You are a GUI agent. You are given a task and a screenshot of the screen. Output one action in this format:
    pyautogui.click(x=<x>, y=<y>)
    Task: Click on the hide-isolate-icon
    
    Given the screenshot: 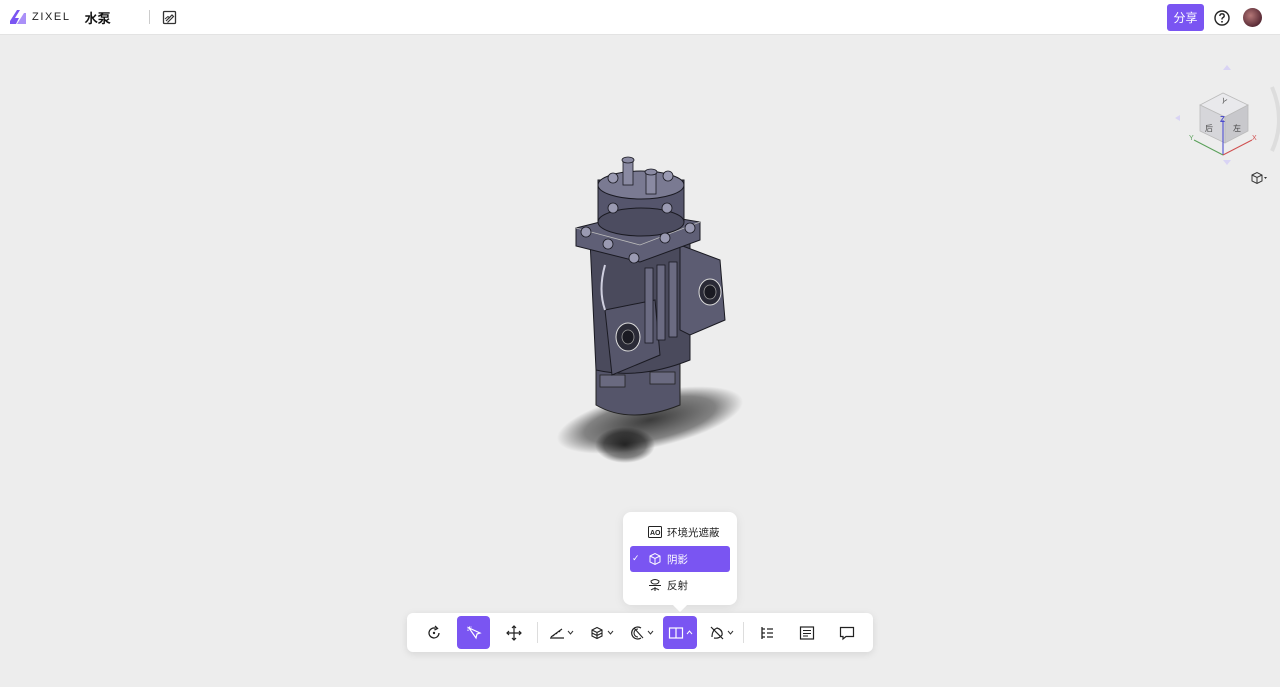 What is the action you would take?
    pyautogui.click(x=717, y=632)
    